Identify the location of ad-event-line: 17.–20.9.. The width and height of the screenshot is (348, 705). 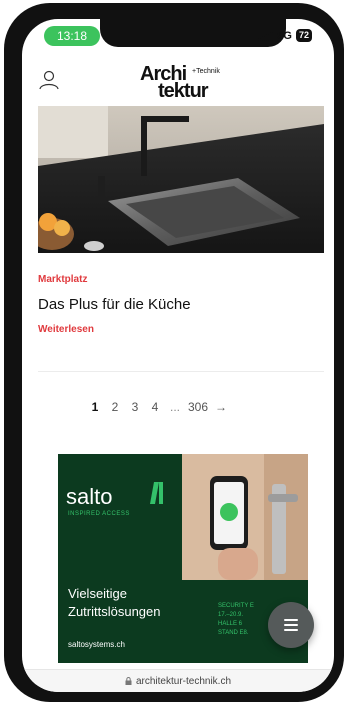
(231, 615).